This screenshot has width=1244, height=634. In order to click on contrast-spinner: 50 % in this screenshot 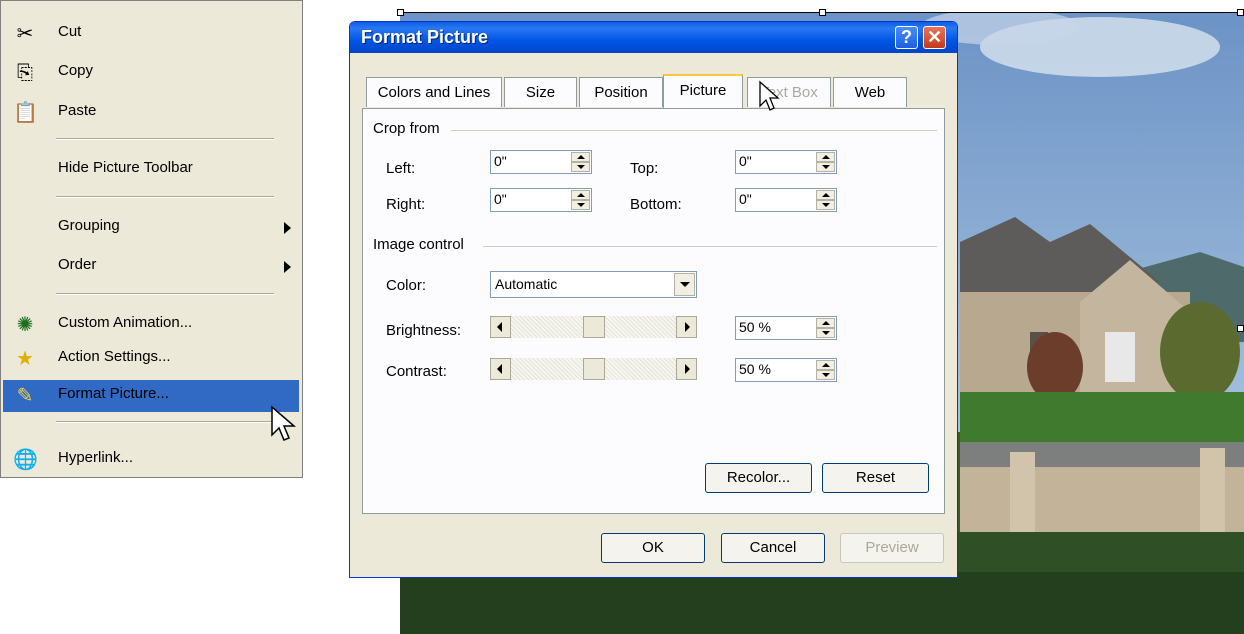, I will do `click(786, 370)`.